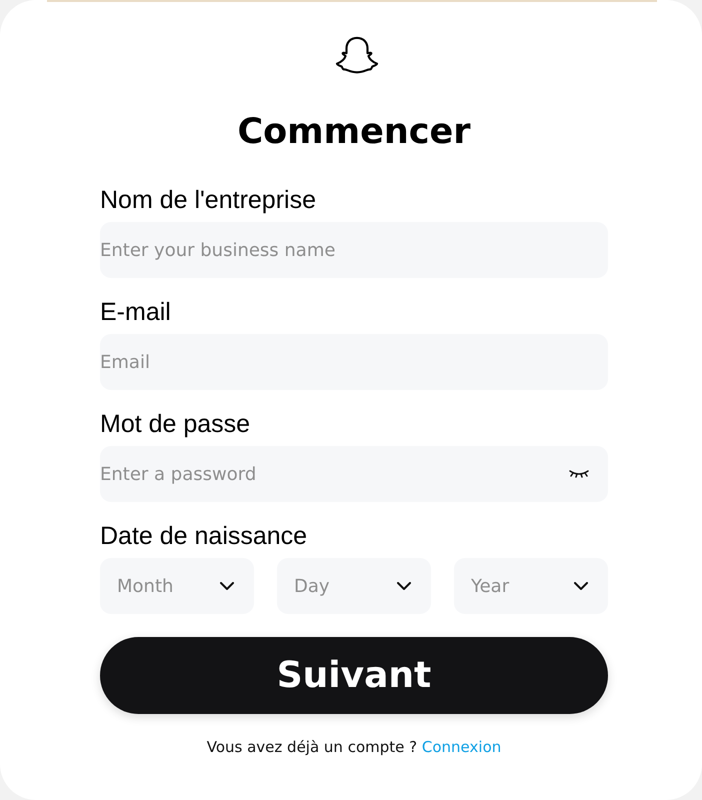 The height and width of the screenshot is (800, 702). Describe the element at coordinates (579, 474) in the screenshot. I see `closed-eye-icon` at that location.